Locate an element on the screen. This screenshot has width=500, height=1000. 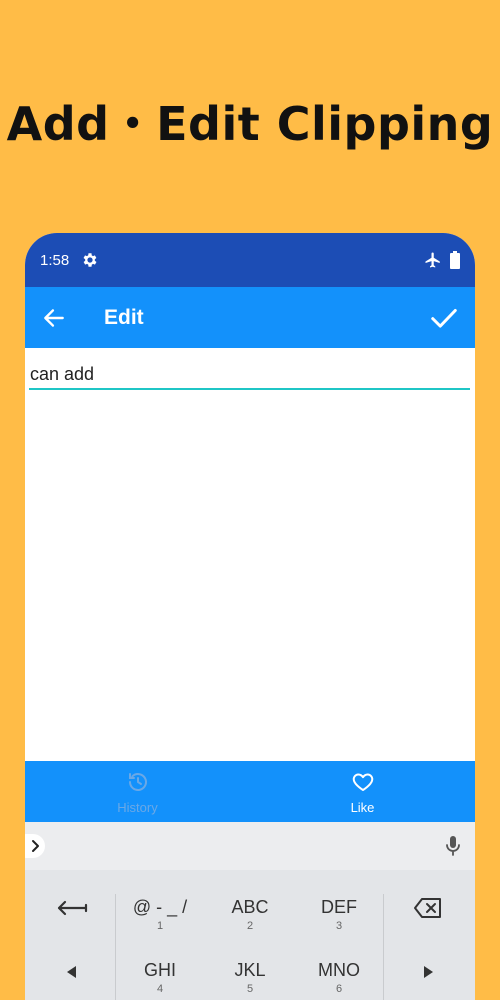
key-3-def: DEF 3 is located at coordinates (339, 914).